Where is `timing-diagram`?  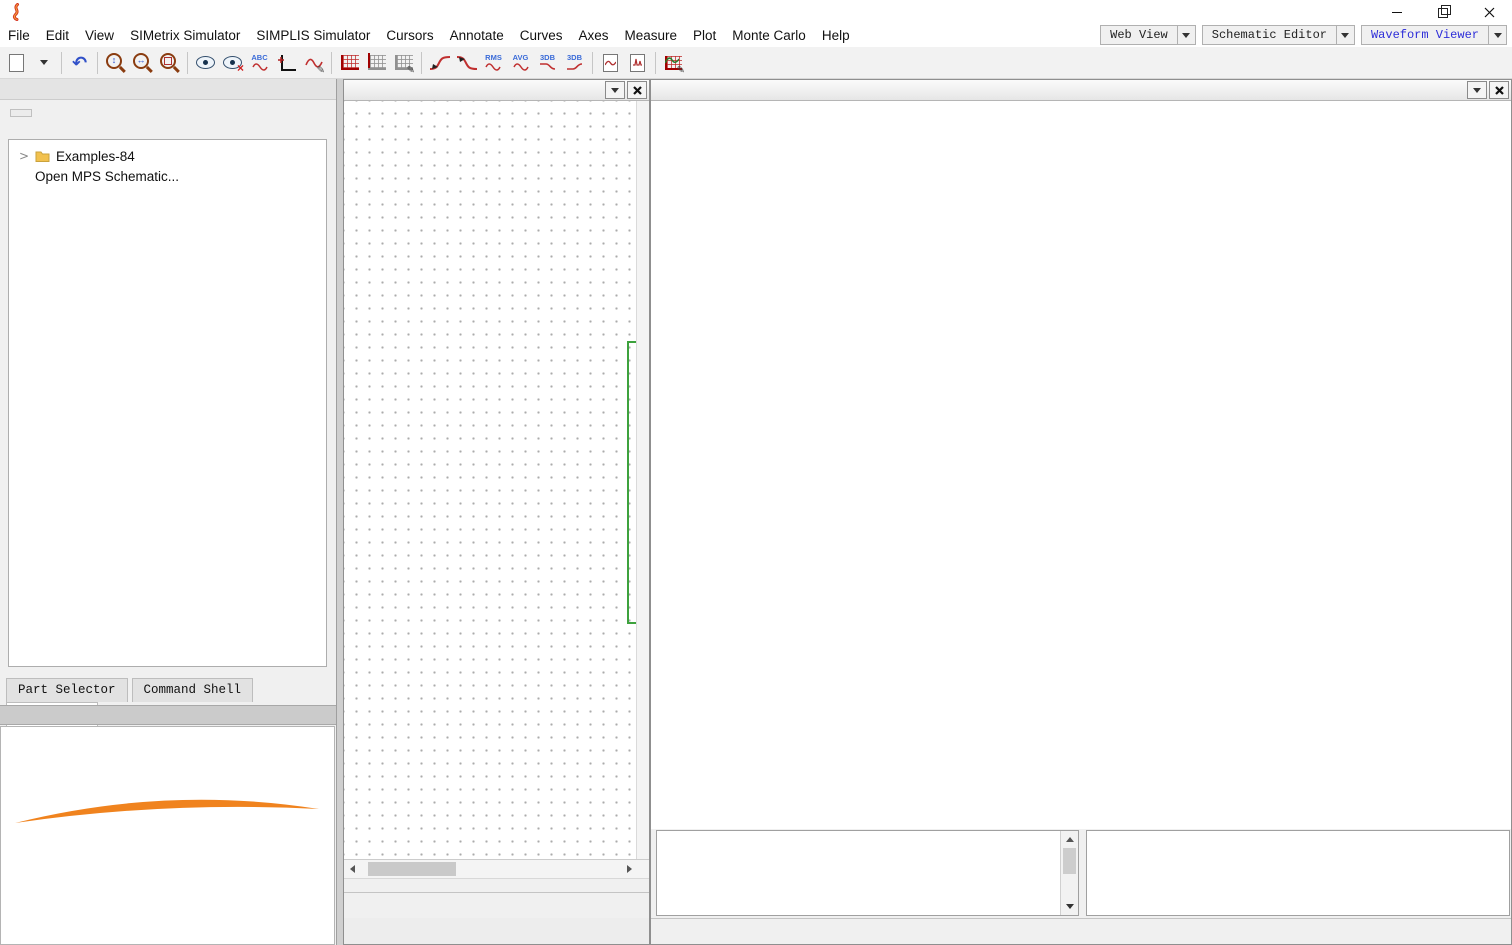
timing-diagram is located at coordinates (1081, 206).